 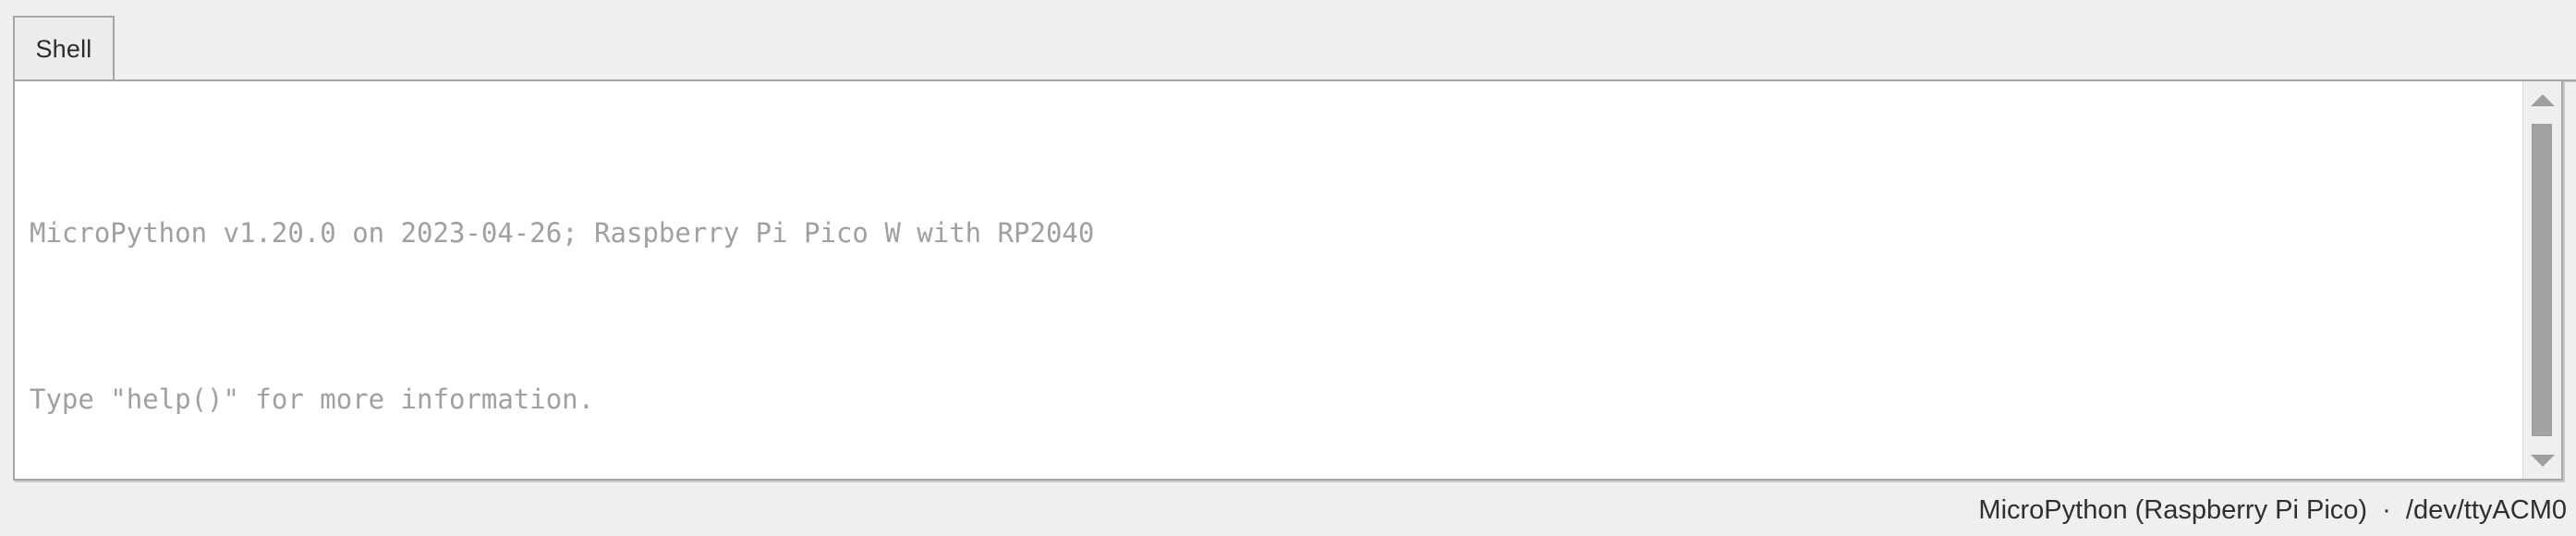 I want to click on triangle-up-icon, so click(x=2542, y=99).